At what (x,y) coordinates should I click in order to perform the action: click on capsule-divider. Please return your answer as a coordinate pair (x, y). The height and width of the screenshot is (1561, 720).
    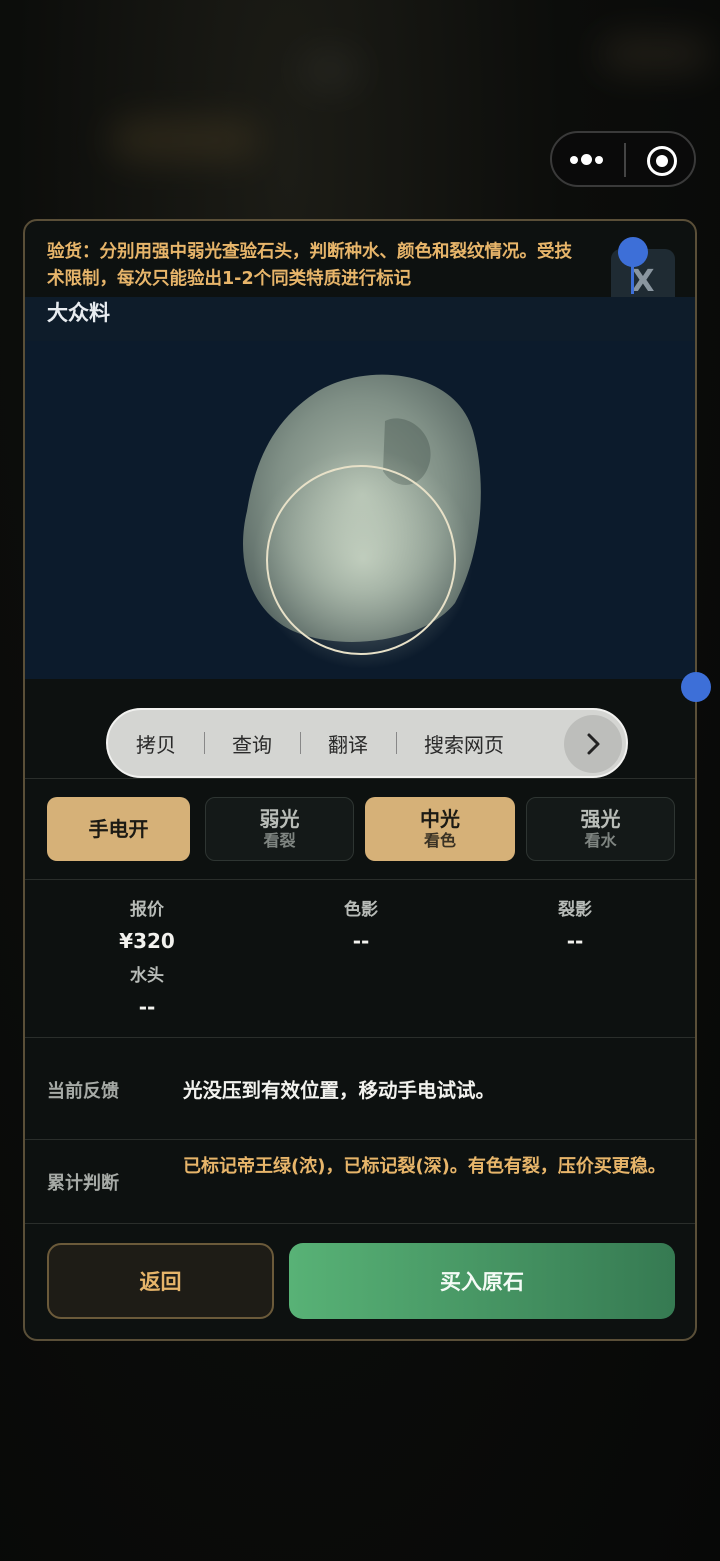
    Looking at the image, I should click on (625, 160).